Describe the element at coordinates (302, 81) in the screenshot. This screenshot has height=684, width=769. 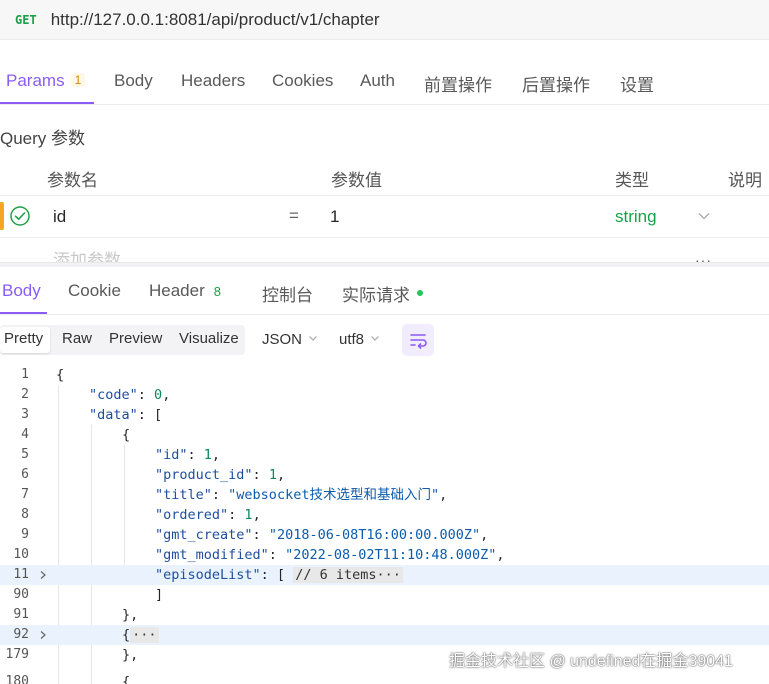
I see `tab-cookies: Cookies` at that location.